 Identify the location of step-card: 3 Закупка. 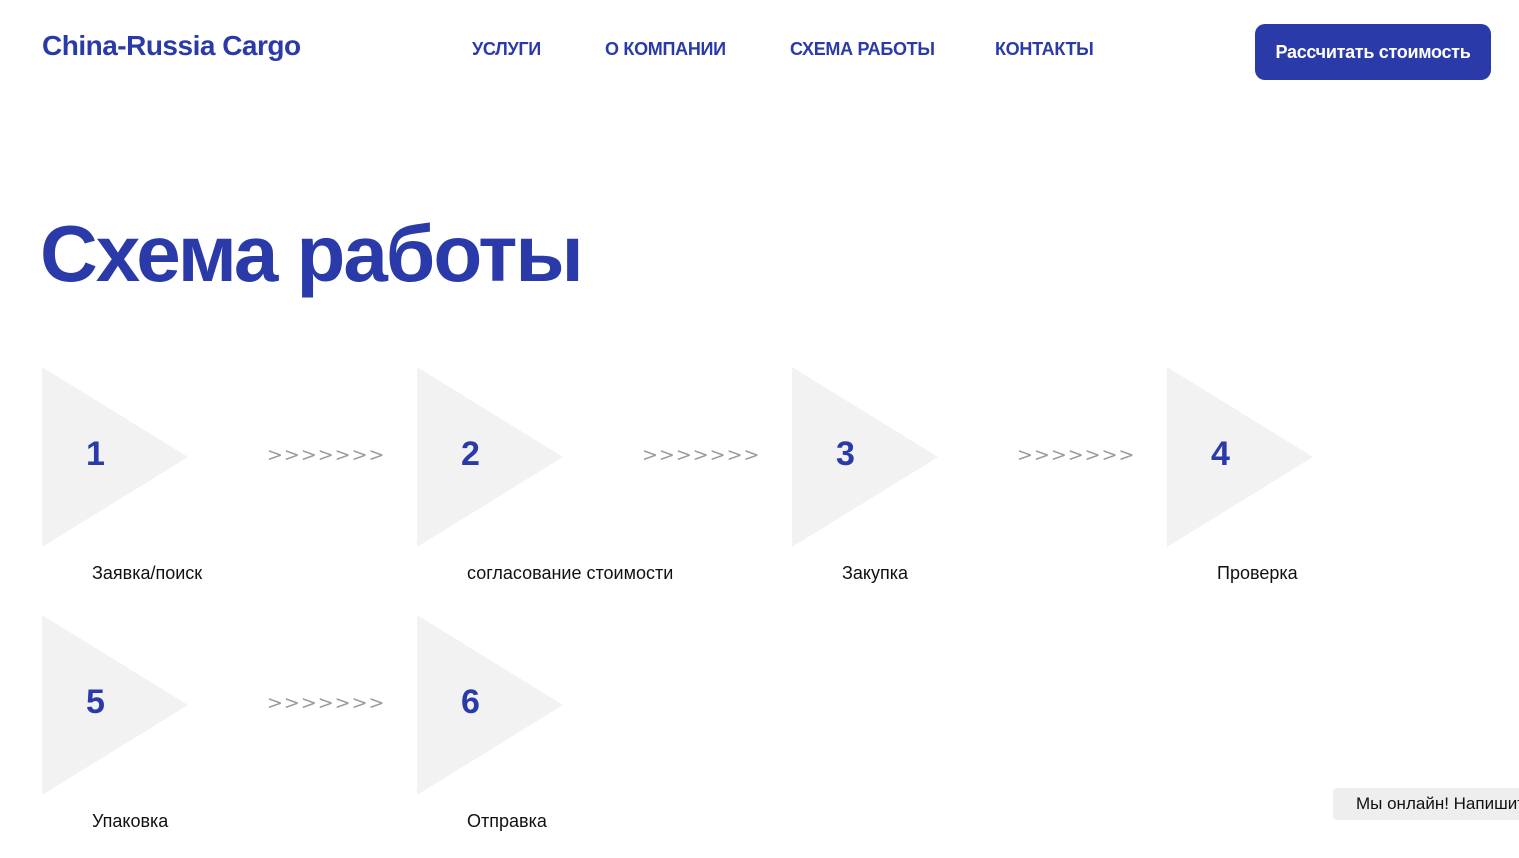
(962, 477).